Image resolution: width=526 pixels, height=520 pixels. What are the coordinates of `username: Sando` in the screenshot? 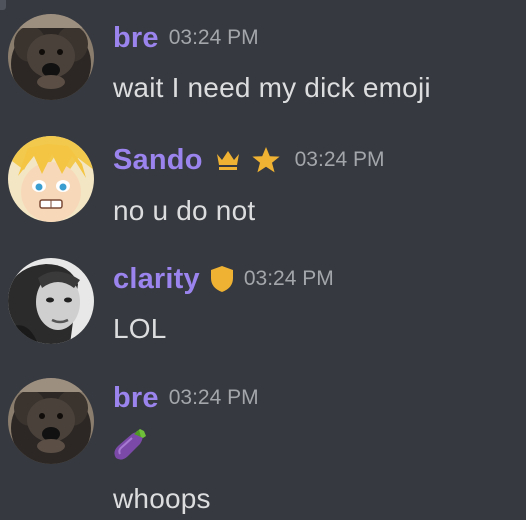 It's located at (158, 160).